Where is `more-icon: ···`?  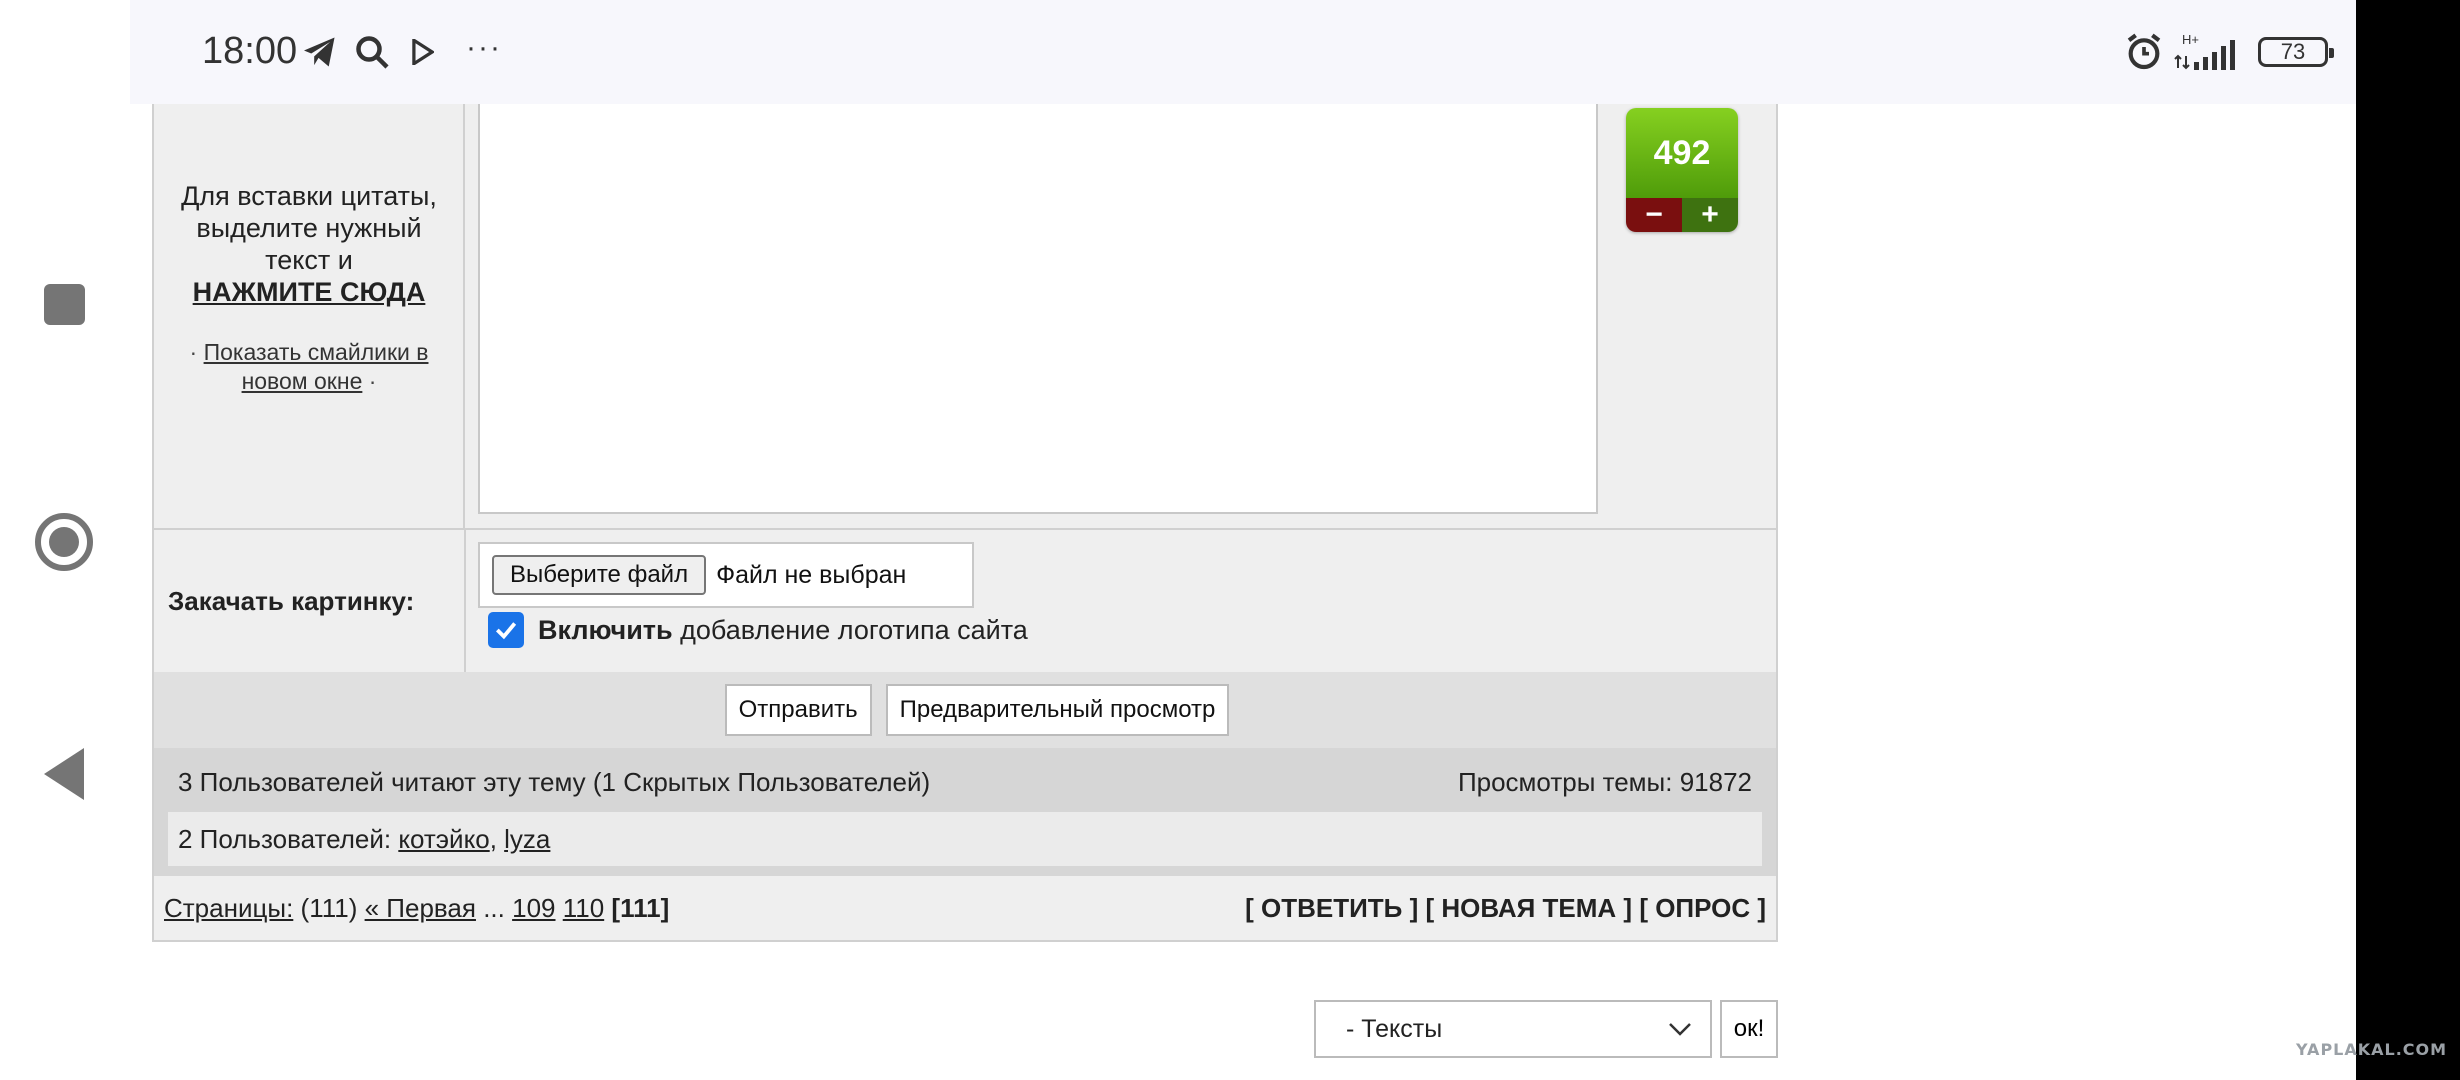 more-icon: ··· is located at coordinates (484, 47).